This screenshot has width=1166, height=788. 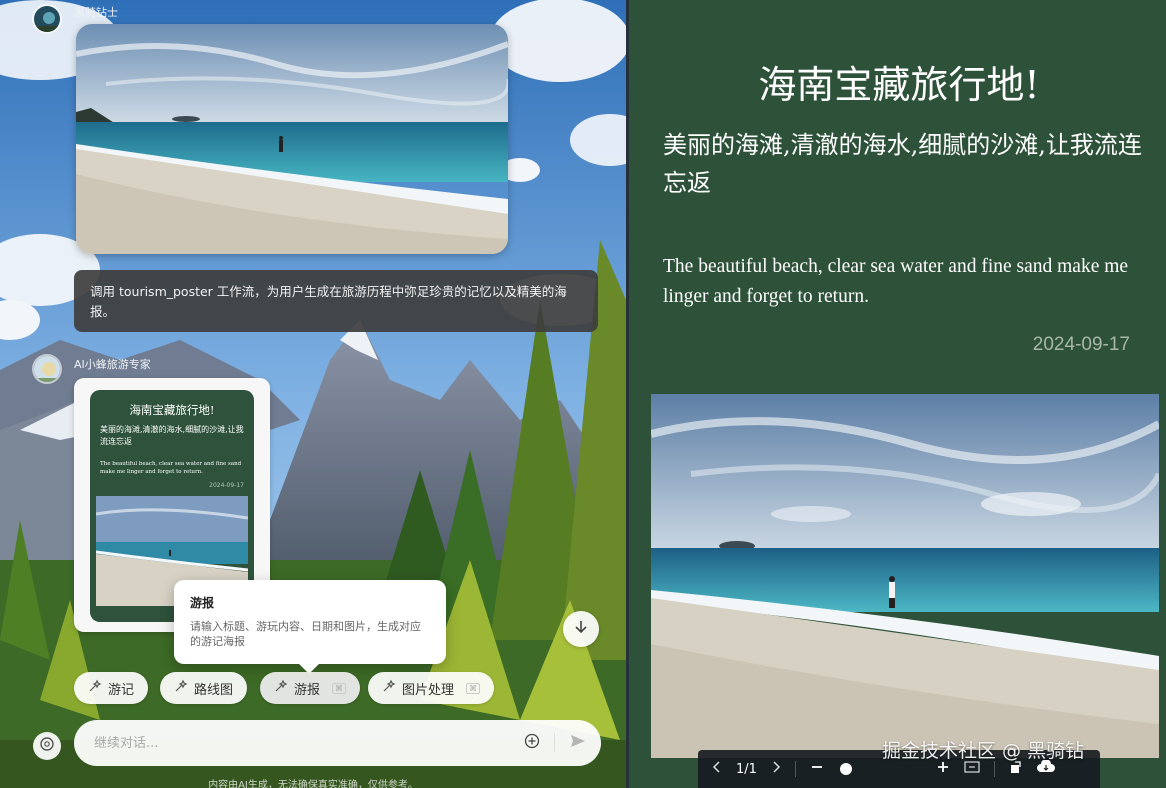 I want to click on settings-icon, so click(x=47, y=746).